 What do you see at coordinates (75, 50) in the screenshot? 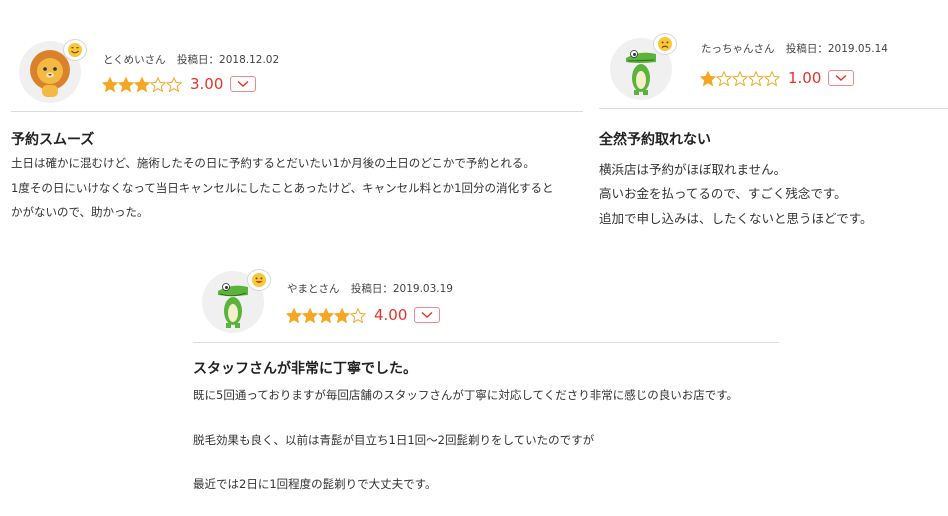
I see `smile-face-icon` at bounding box center [75, 50].